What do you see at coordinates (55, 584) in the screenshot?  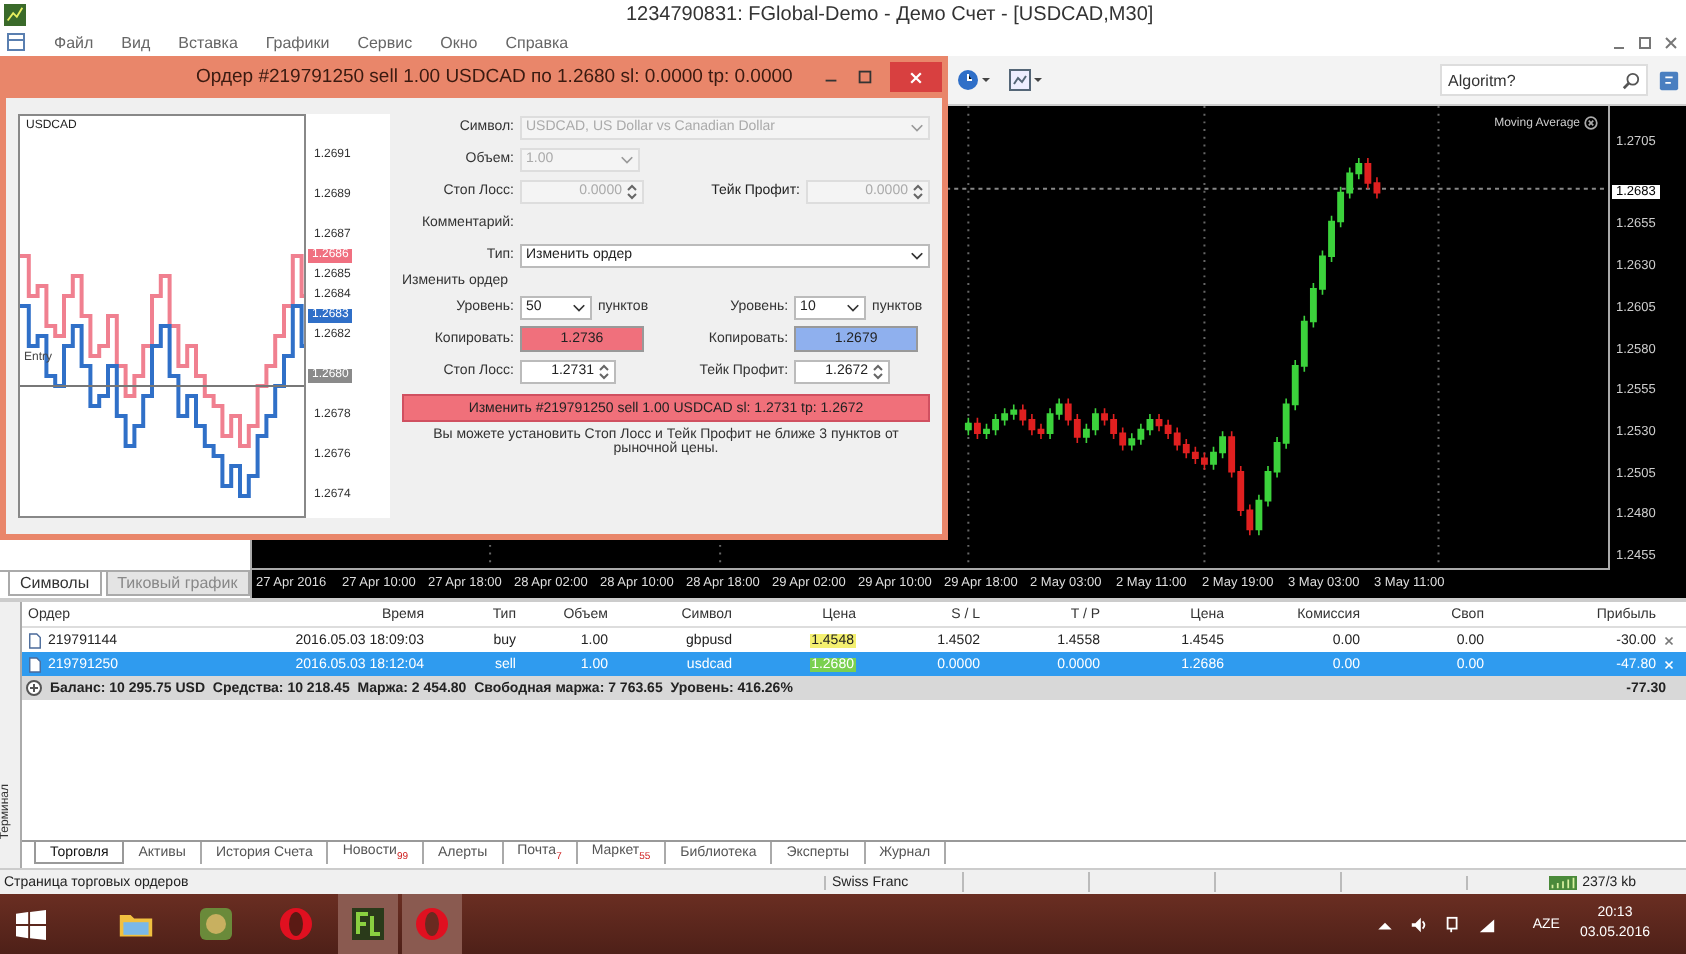 I see `panel-tab: Символы` at bounding box center [55, 584].